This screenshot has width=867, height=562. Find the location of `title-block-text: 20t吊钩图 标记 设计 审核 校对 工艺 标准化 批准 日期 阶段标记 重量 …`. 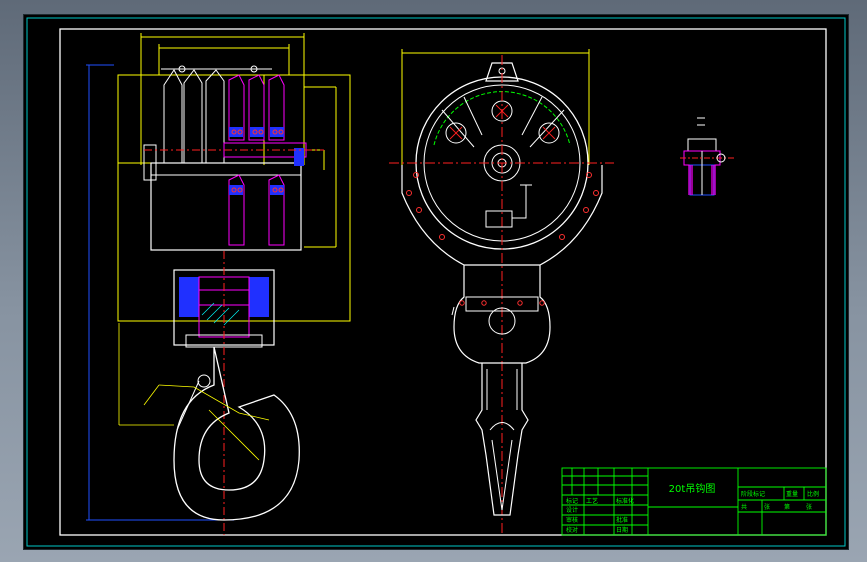

title-block-text: 20t吊钩图 标记 设计 审核 校对 工艺 标准化 批准 日期 阶段标记 重量 … is located at coordinates (692, 508).